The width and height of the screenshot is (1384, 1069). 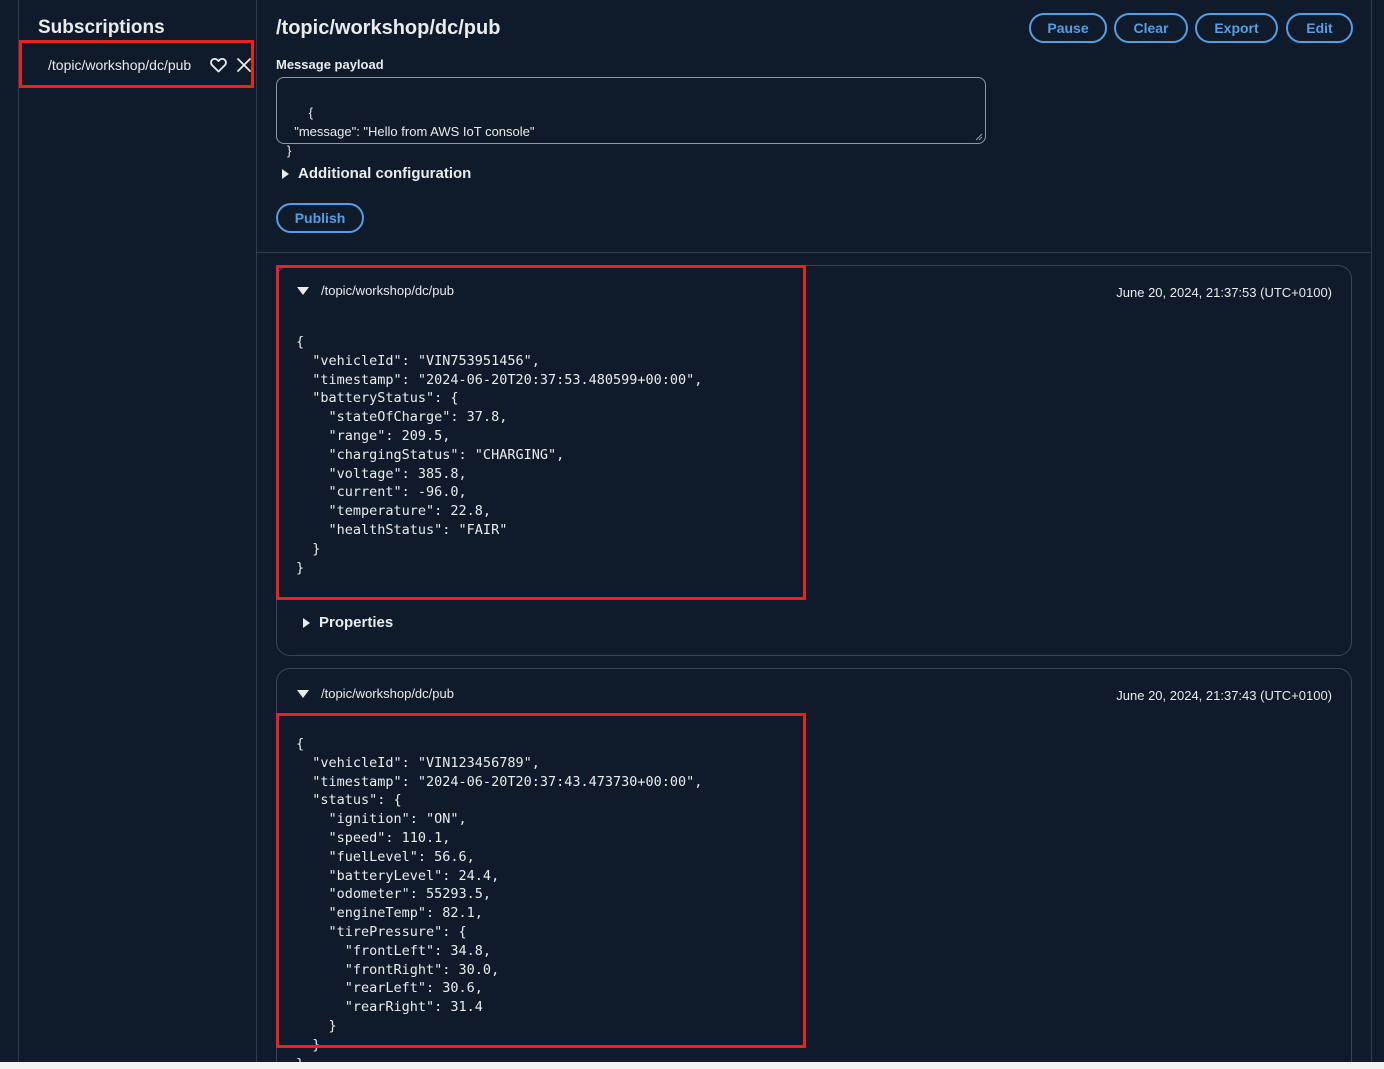 I want to click on sidebar-title: Subscriptions, so click(x=101, y=27).